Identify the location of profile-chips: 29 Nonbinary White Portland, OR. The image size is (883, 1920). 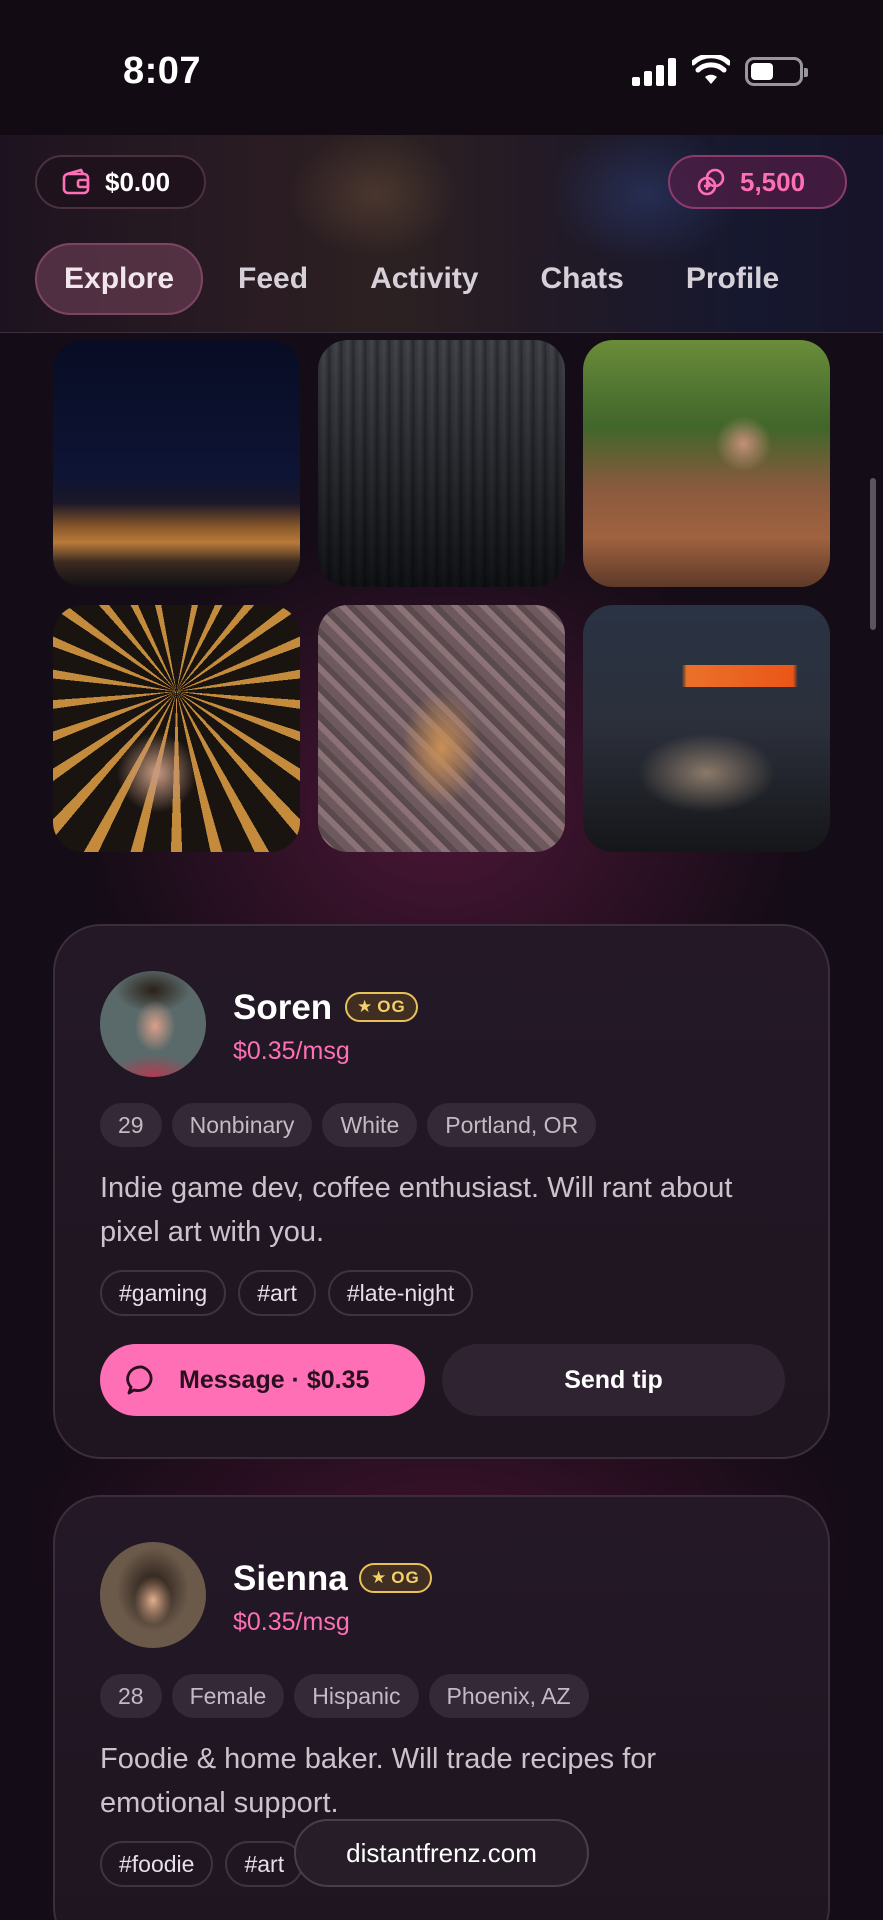
(353, 1125).